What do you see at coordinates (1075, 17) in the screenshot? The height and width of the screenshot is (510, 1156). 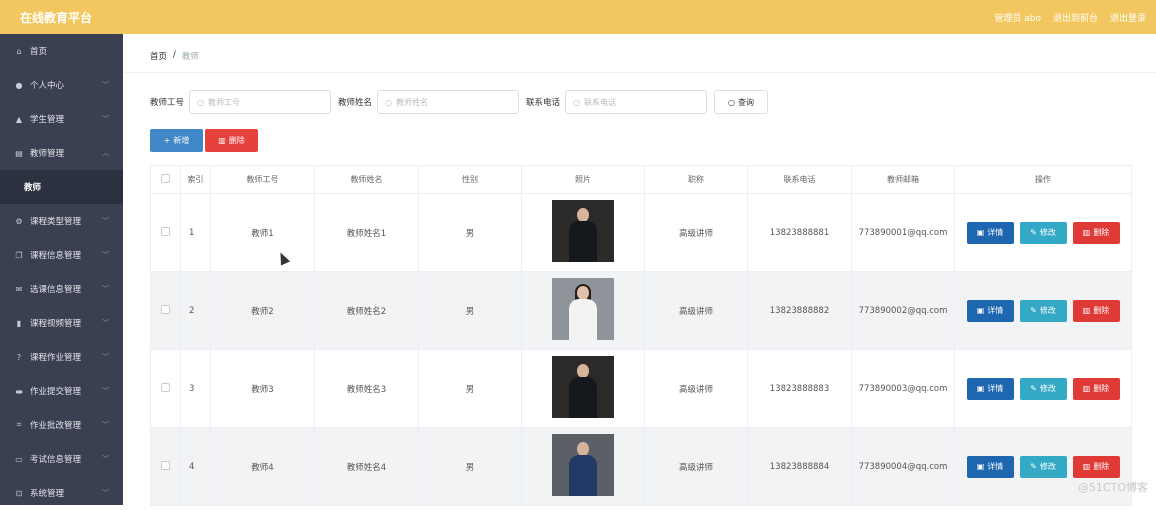 I see `back-to-front-link: 退出到前台` at bounding box center [1075, 17].